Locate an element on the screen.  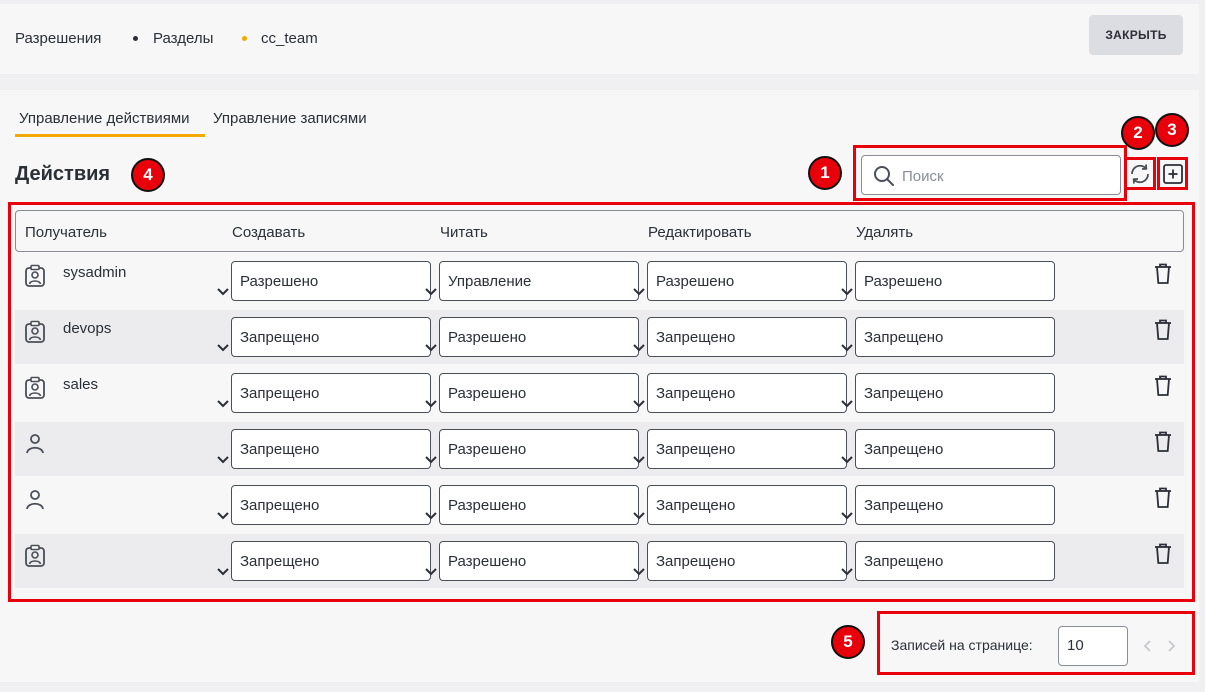
annotation-marker-3: 3 is located at coordinates (1172, 130).